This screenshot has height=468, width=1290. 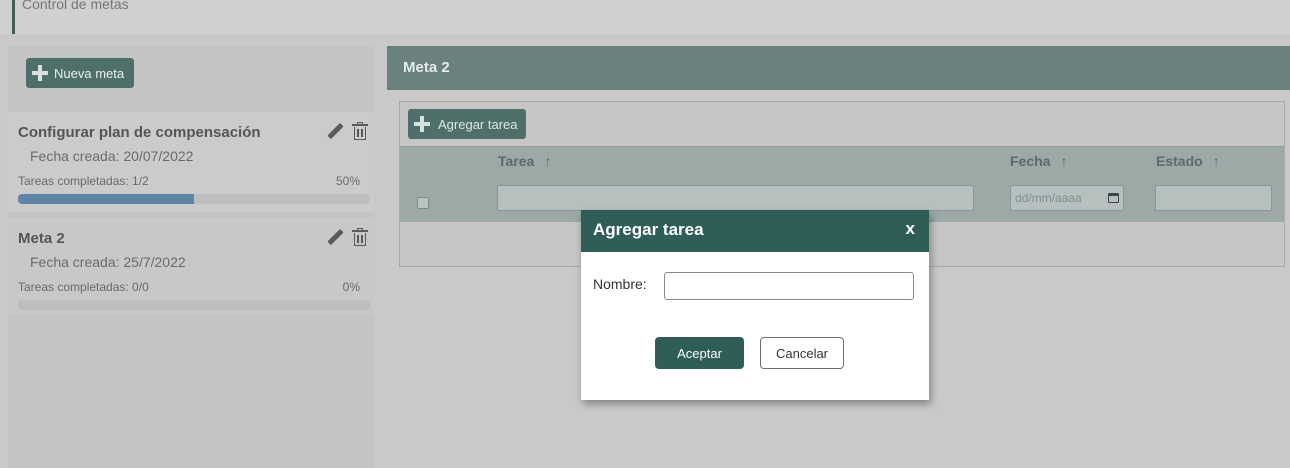 What do you see at coordinates (83, 181) in the screenshot?
I see `goal-tasks-completed: Tareas completadas: 1/2` at bounding box center [83, 181].